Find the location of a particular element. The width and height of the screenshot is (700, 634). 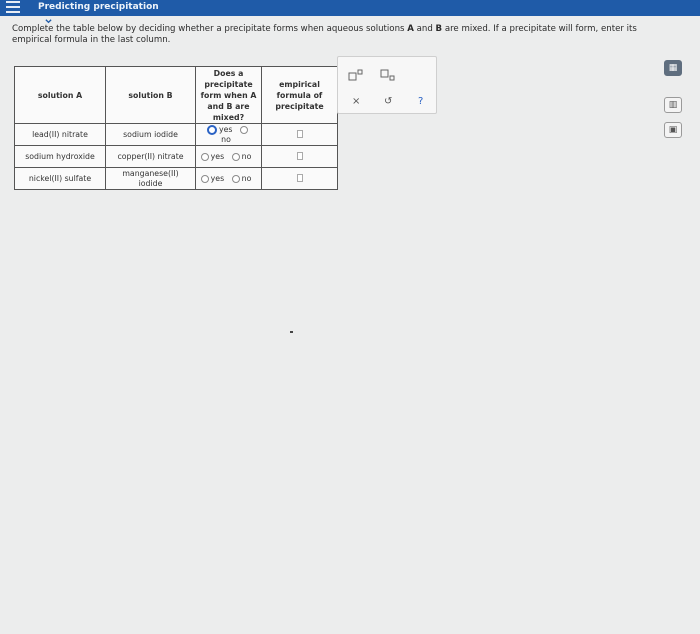

solution-a-cell: lead(II) nitrate is located at coordinates (60, 134).